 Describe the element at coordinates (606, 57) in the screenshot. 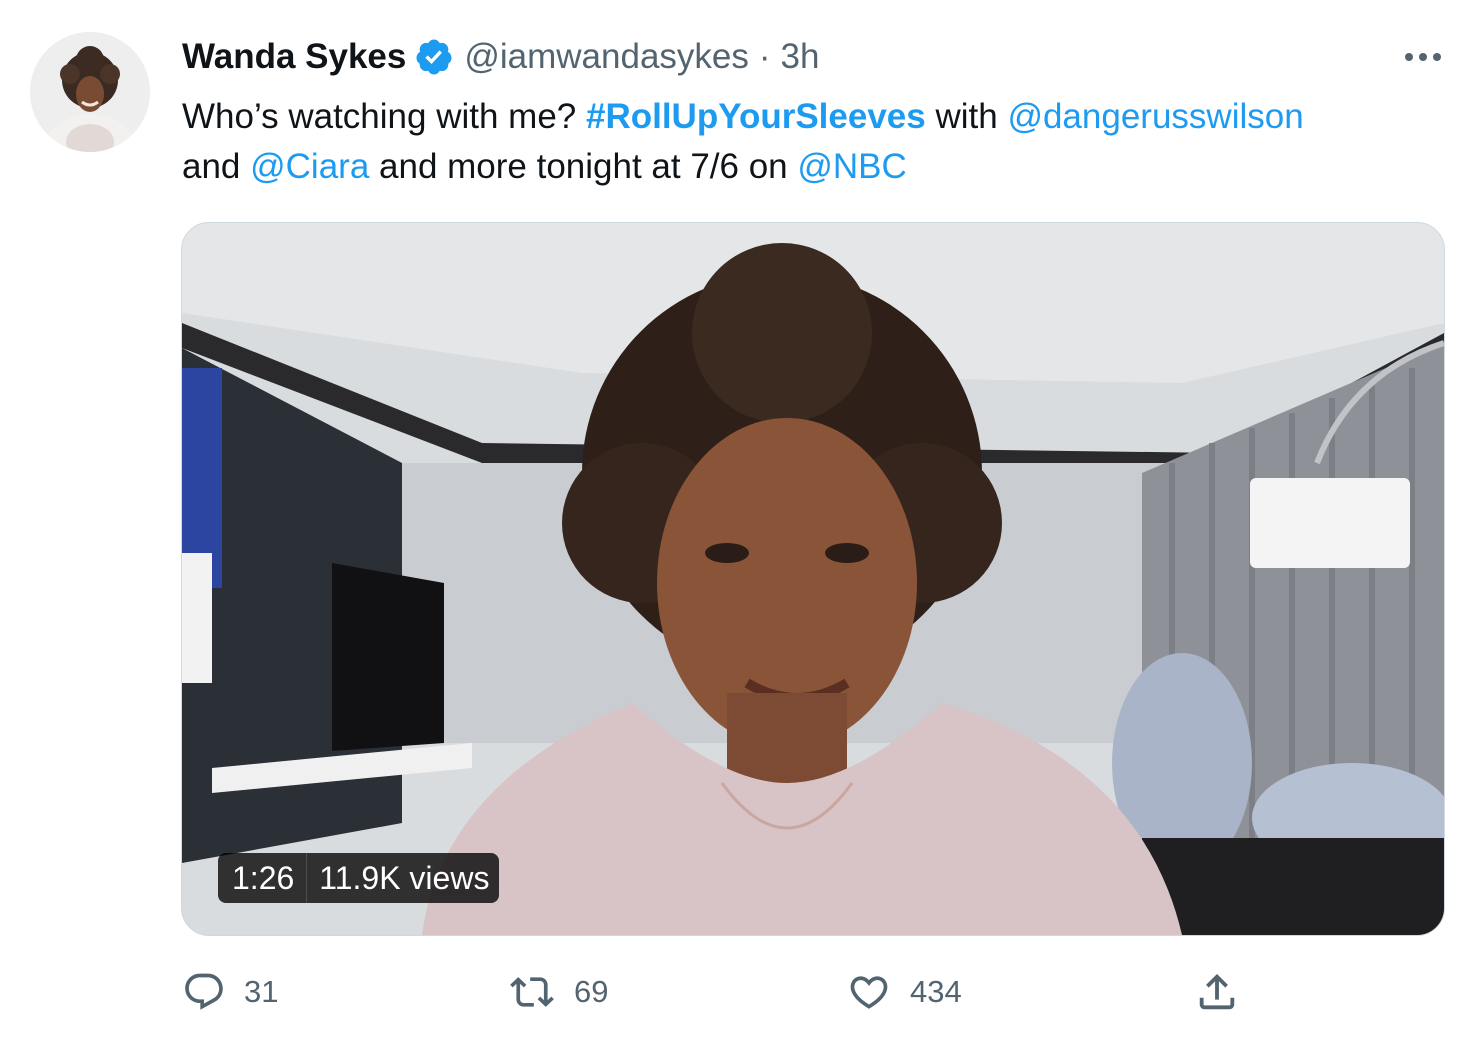

I see `user-handle: @iamwandasykes` at that location.